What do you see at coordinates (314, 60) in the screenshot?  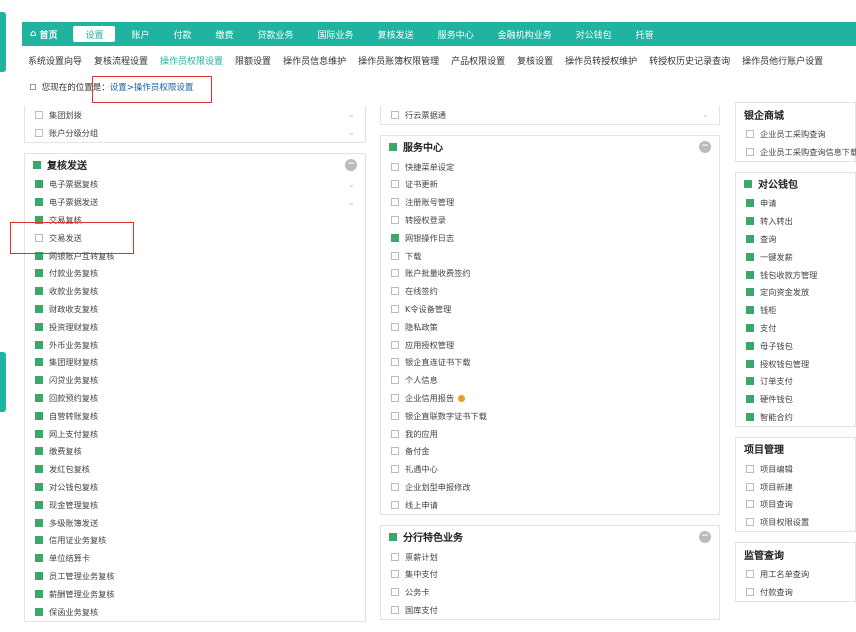 I see `subnav-item: 操作员信息维护` at bounding box center [314, 60].